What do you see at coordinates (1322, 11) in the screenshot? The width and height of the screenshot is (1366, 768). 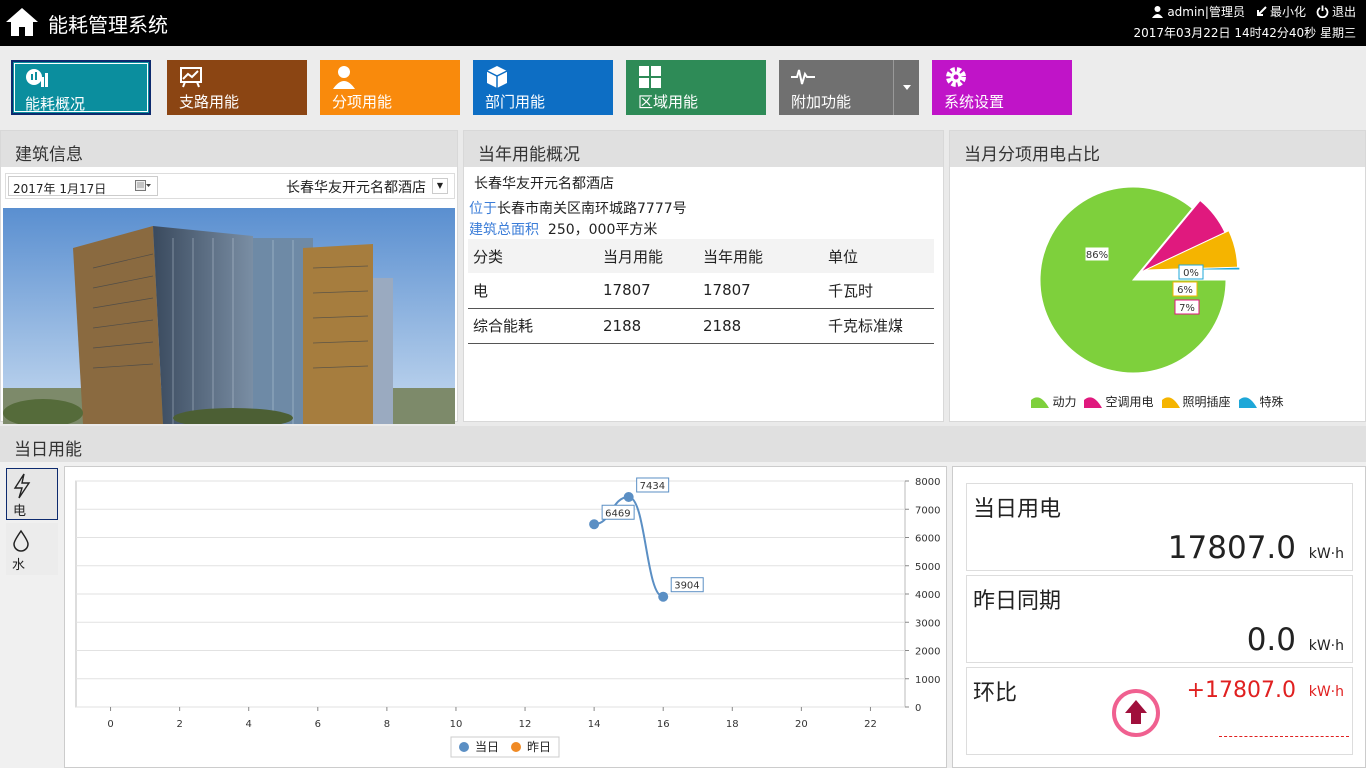 I see `power-icon` at bounding box center [1322, 11].